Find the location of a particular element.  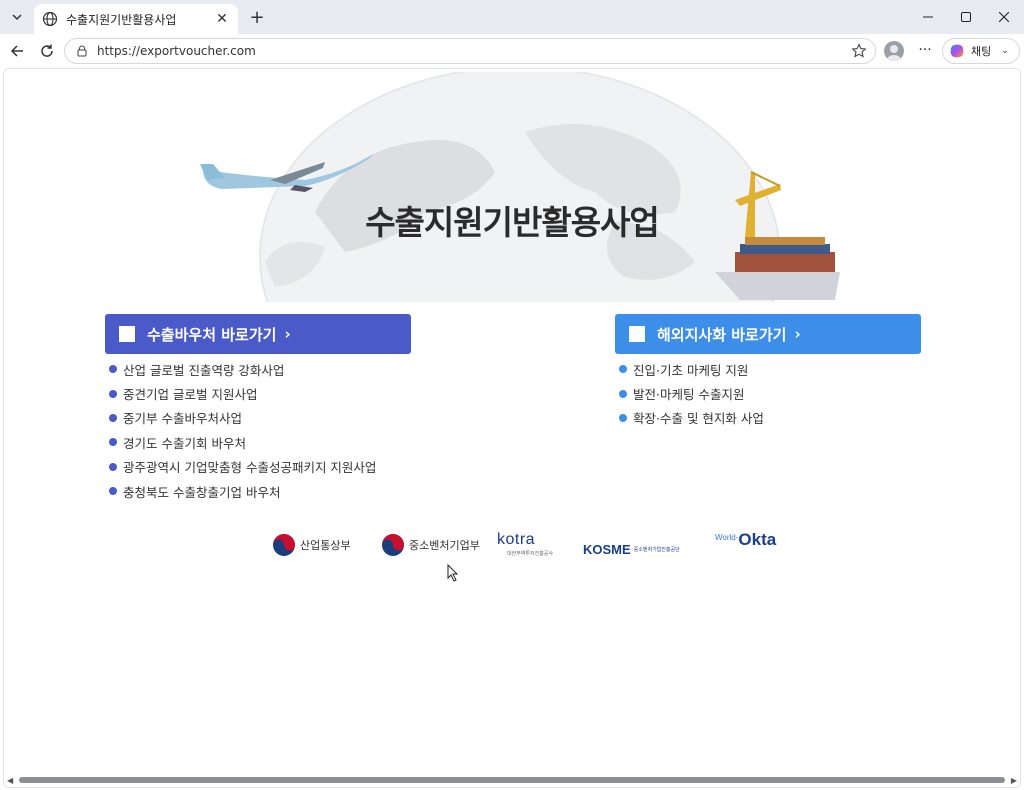

lock-icon is located at coordinates (82, 51).